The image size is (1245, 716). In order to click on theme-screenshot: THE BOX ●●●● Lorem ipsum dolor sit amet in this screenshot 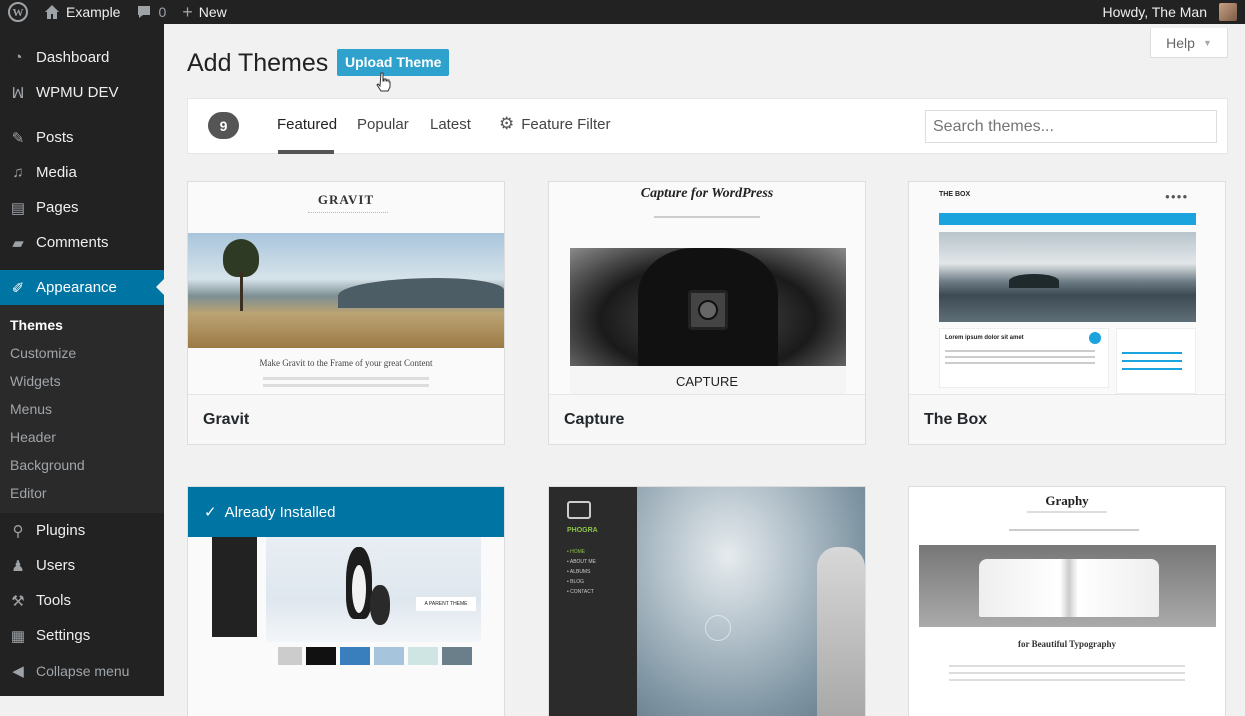, I will do `click(1067, 288)`.